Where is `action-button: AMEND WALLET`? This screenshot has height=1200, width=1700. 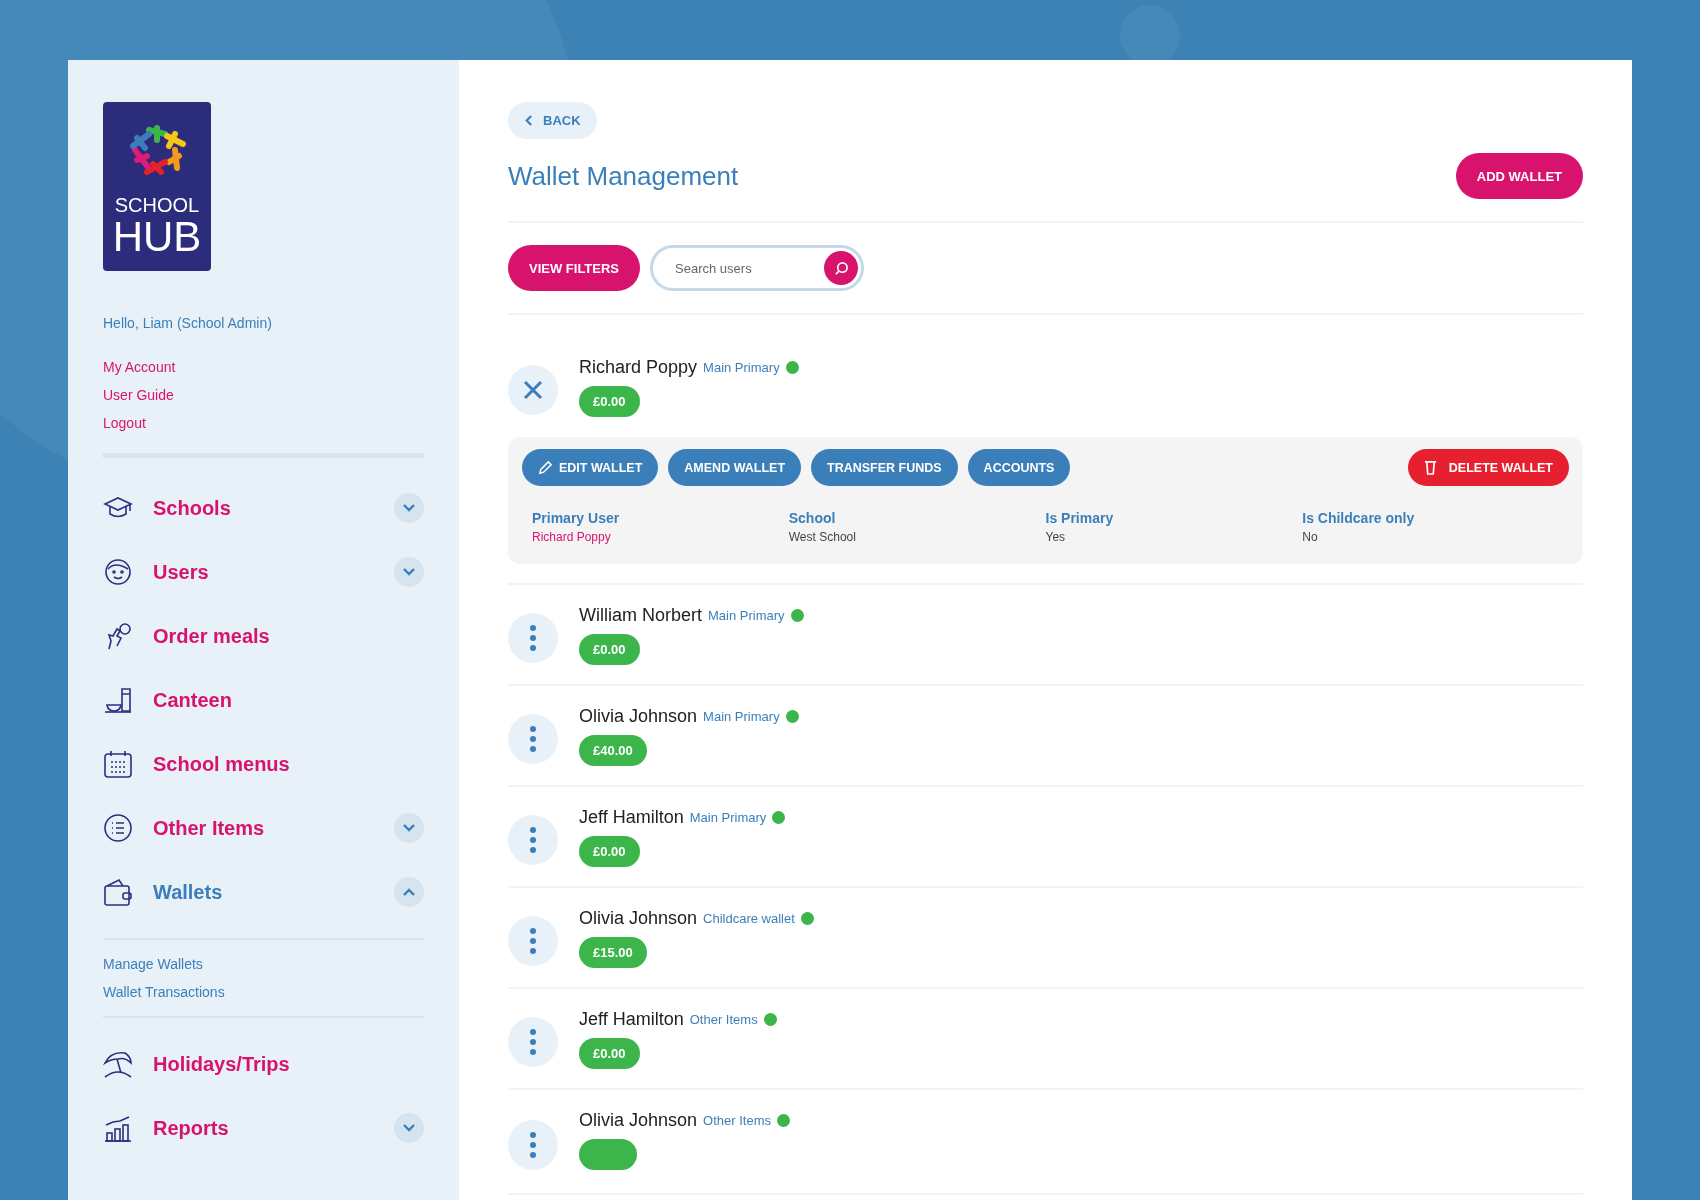
action-button: AMEND WALLET is located at coordinates (734, 467).